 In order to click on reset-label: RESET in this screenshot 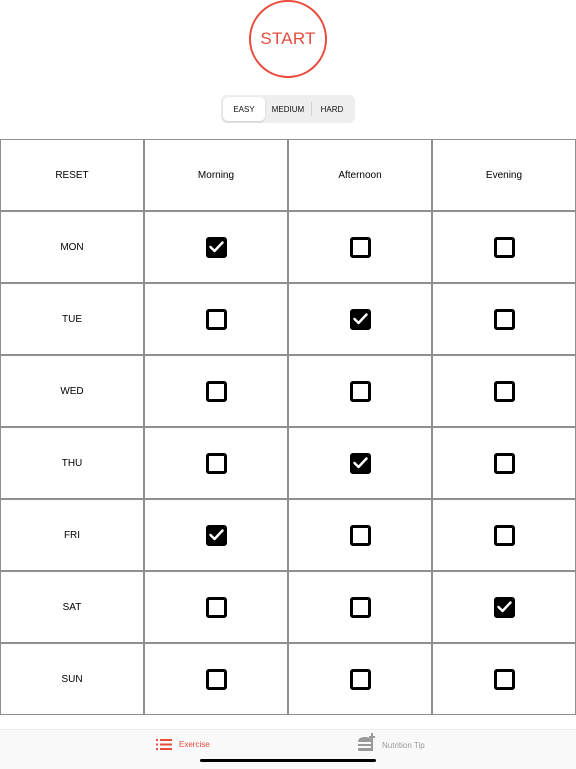, I will do `click(72, 175)`.